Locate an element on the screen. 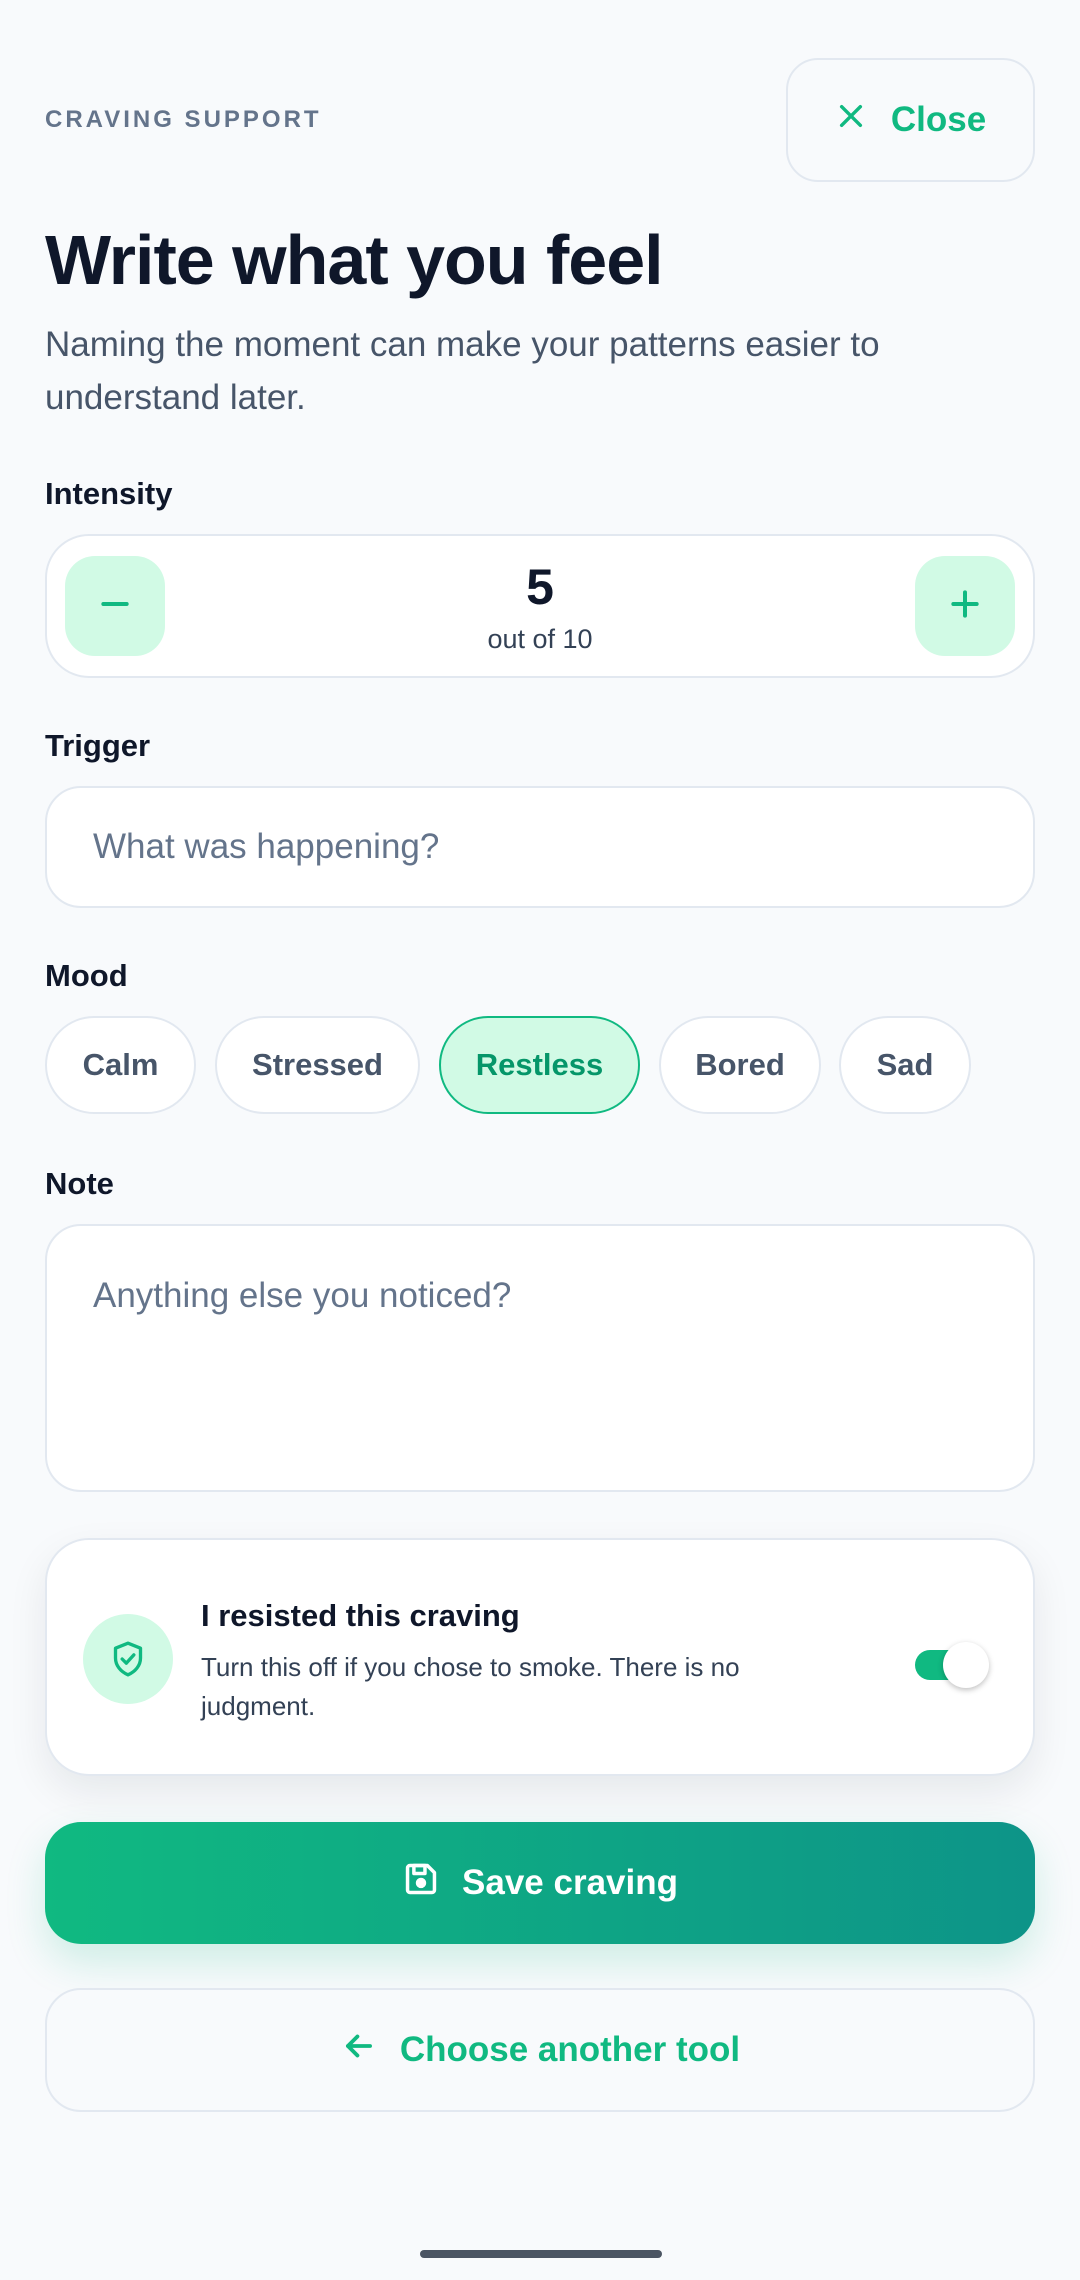  plus-icon is located at coordinates (965, 606).